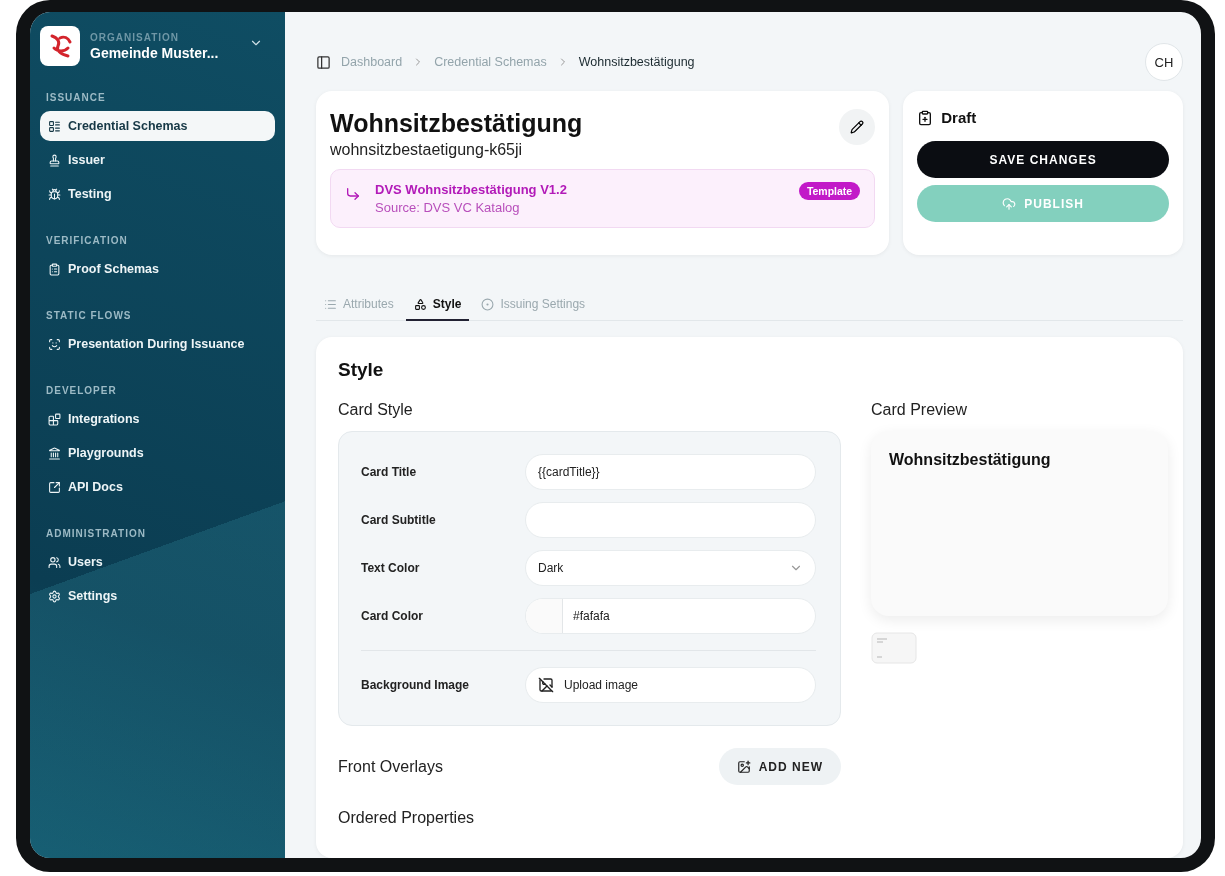  I want to click on list-icon, so click(330, 304).